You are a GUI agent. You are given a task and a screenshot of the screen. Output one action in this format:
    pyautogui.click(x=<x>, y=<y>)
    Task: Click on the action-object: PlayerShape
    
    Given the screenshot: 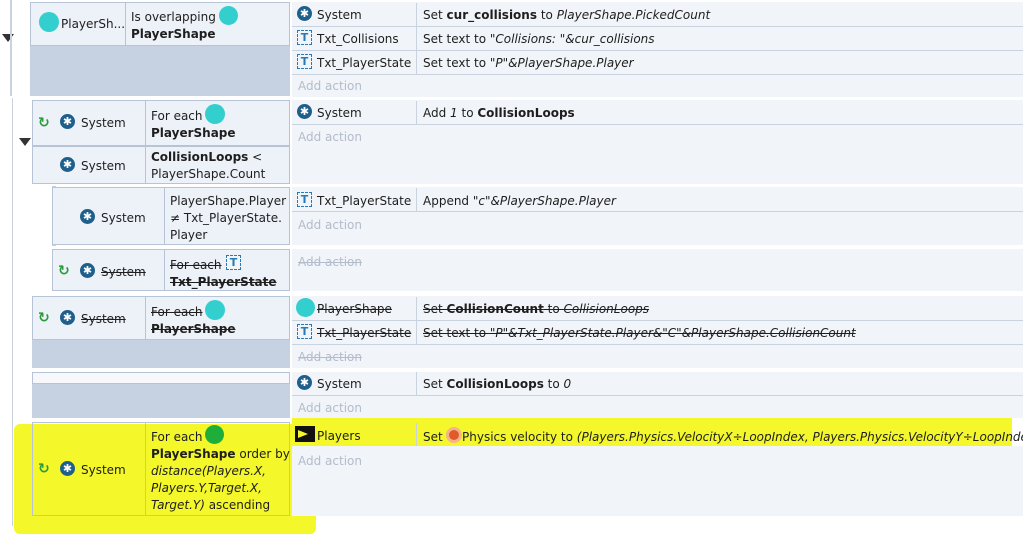 What is the action you would take?
    pyautogui.click(x=354, y=309)
    